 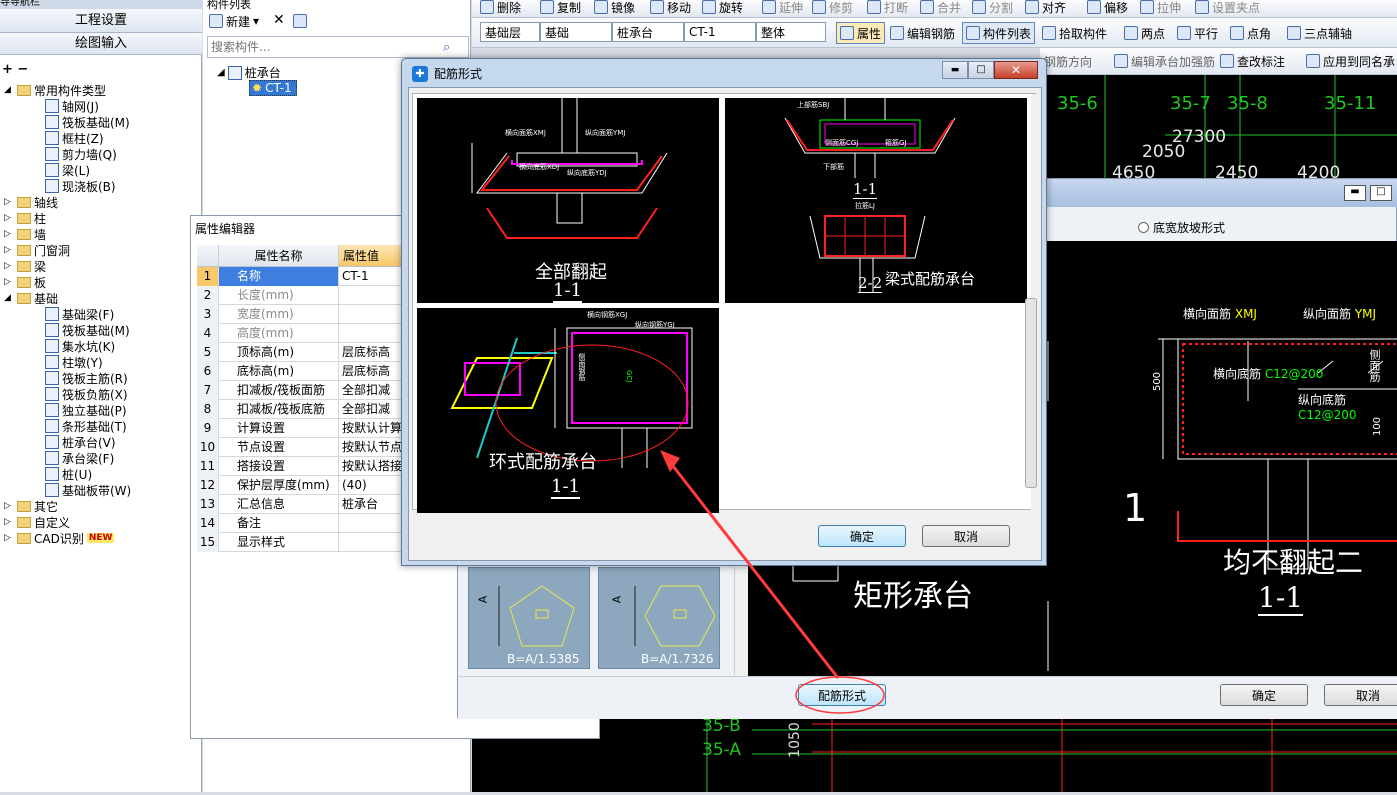 What do you see at coordinates (62, 474) in the screenshot?
I see `tree-item: 桩(U)` at bounding box center [62, 474].